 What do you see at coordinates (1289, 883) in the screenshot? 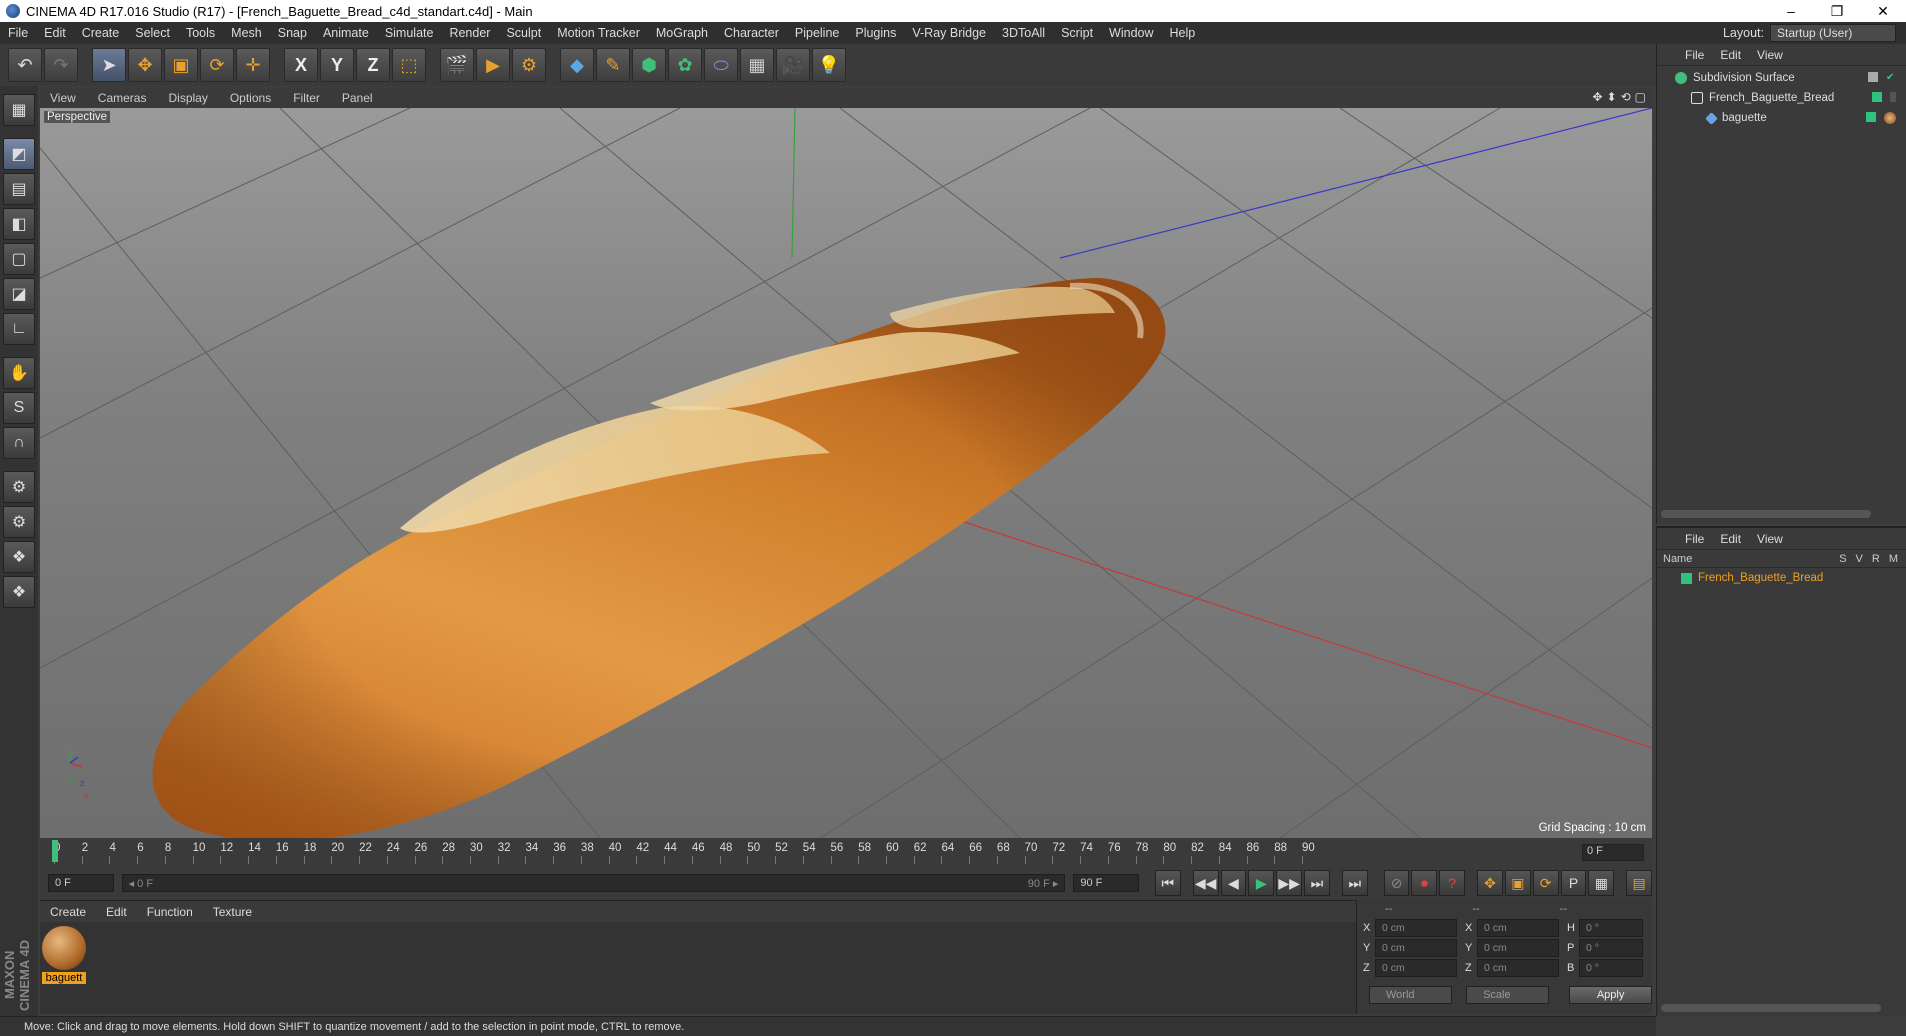
I see `next-frame-button: ▶▶` at bounding box center [1289, 883].